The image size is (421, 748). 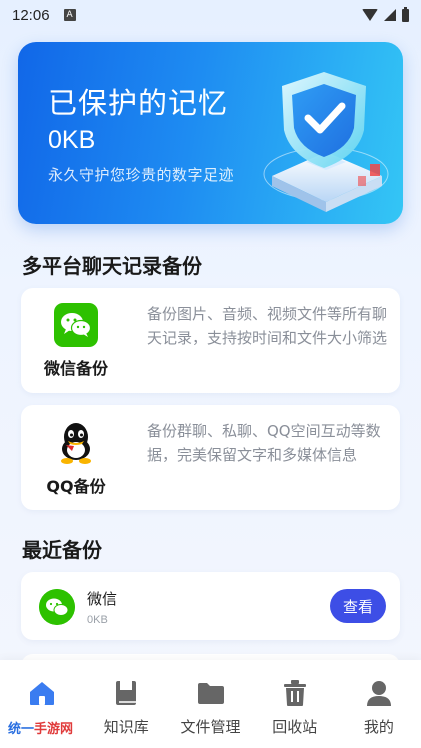 What do you see at coordinates (405, 14) in the screenshot?
I see `battery-icon` at bounding box center [405, 14].